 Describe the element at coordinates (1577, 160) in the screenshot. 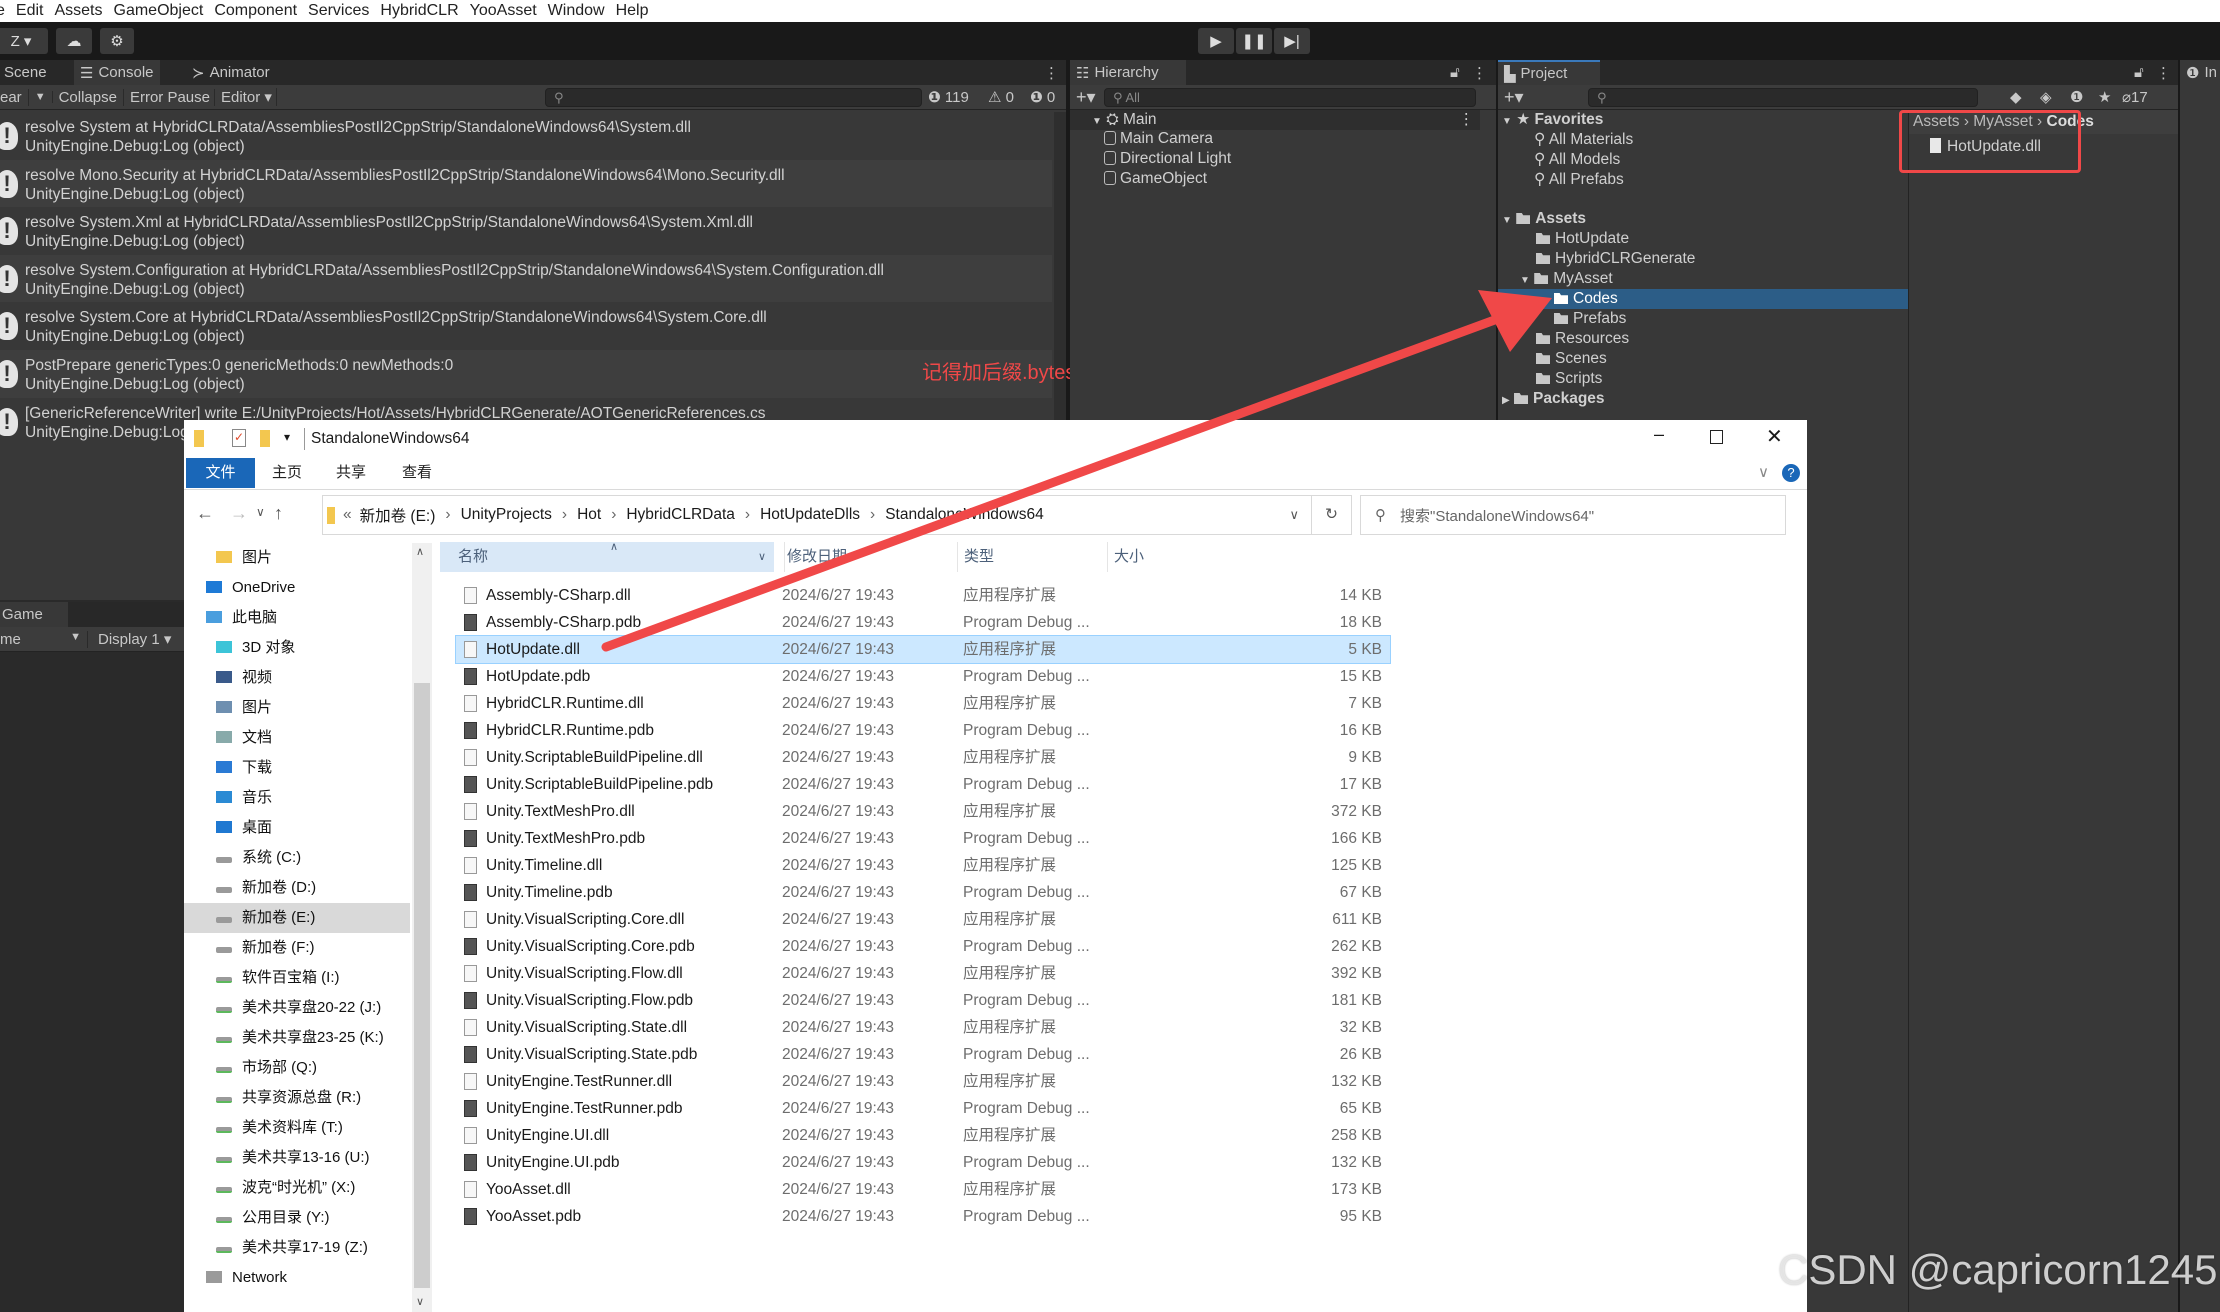

I see `tree-item: ⚲ All Models` at that location.